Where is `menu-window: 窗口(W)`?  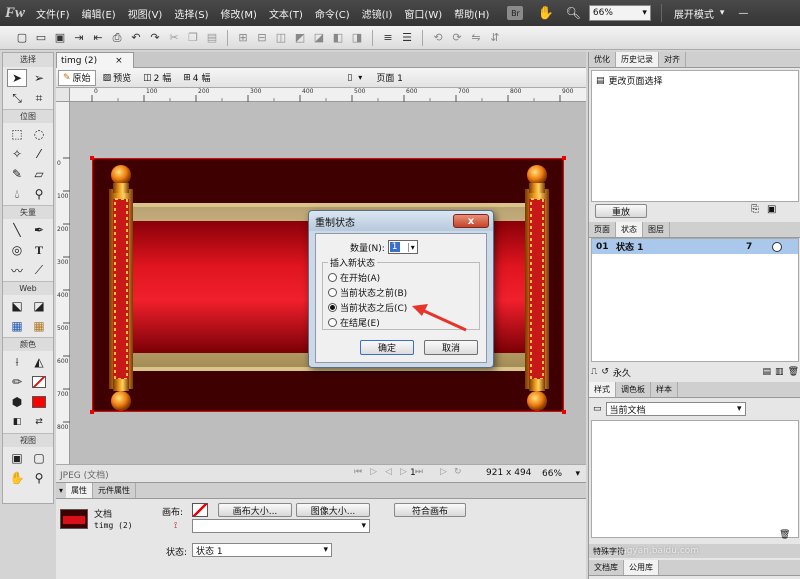 menu-window: 窗口(W) is located at coordinates (423, 13).